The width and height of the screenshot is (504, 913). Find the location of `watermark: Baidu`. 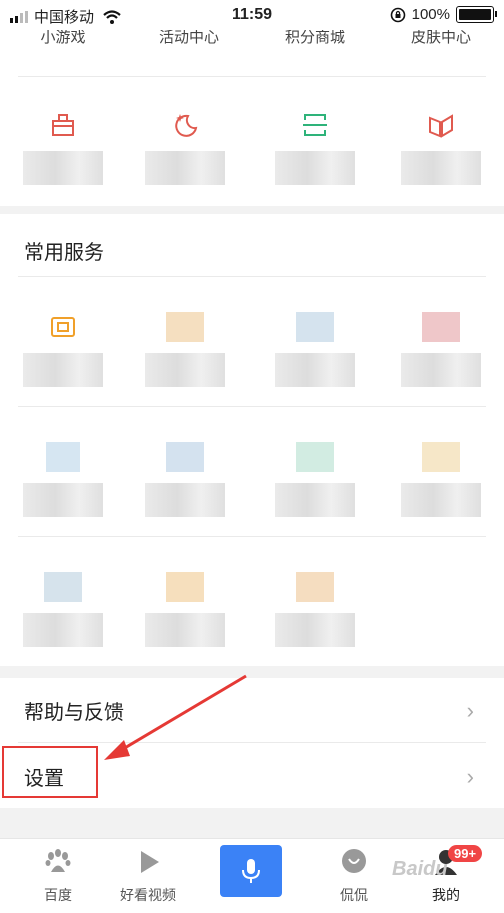

watermark: Baidu is located at coordinates (420, 869).